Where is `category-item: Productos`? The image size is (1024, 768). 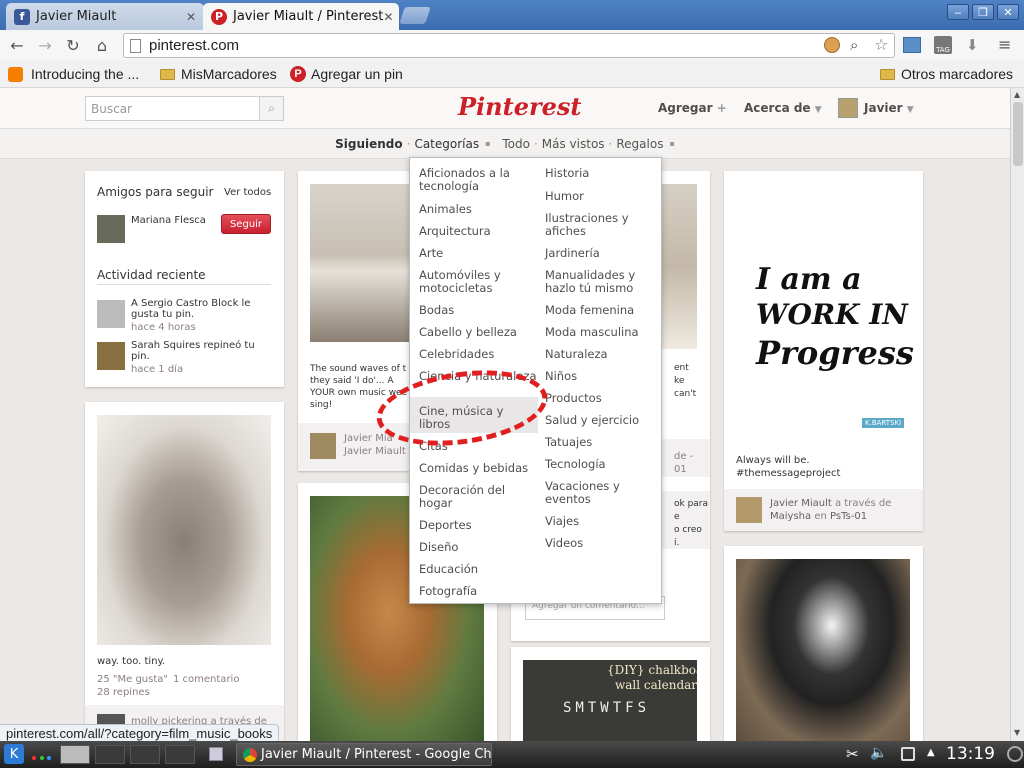 category-item: Productos is located at coordinates (604, 398).